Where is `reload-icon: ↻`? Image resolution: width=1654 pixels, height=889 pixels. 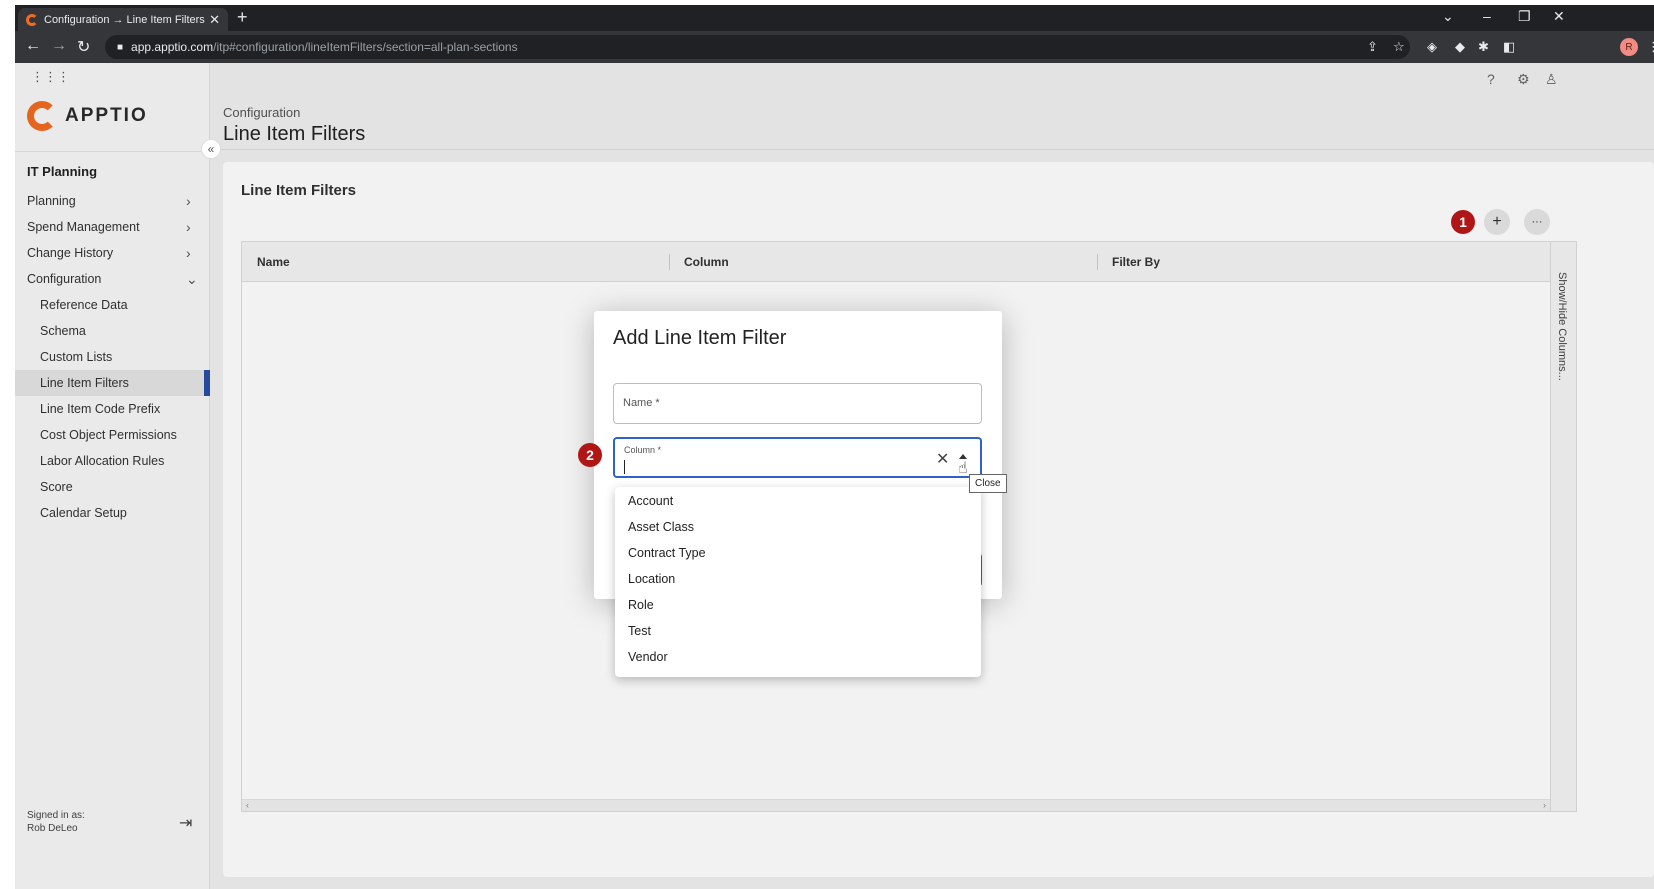 reload-icon: ↻ is located at coordinates (83, 47).